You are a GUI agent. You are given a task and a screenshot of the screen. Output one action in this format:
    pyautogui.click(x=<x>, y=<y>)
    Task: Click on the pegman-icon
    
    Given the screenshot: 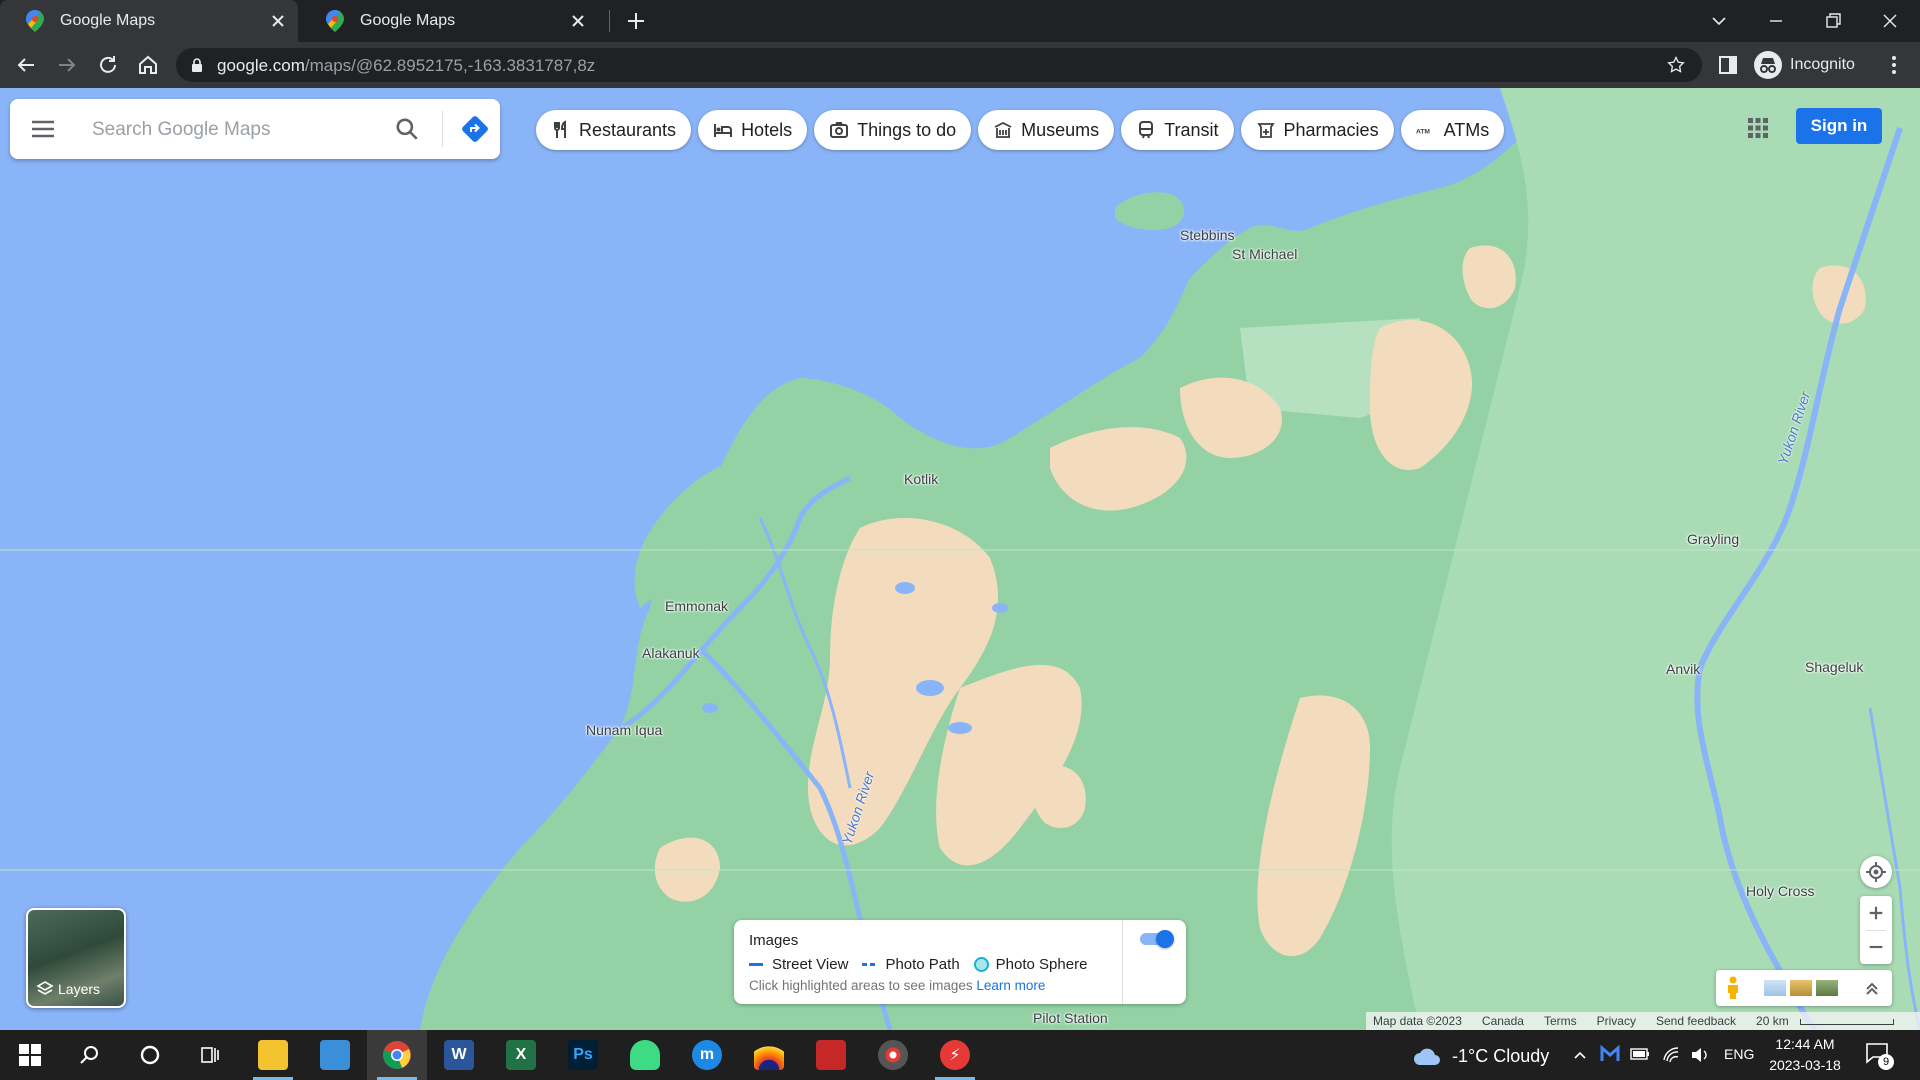 What is the action you would take?
    pyautogui.click(x=1733, y=988)
    